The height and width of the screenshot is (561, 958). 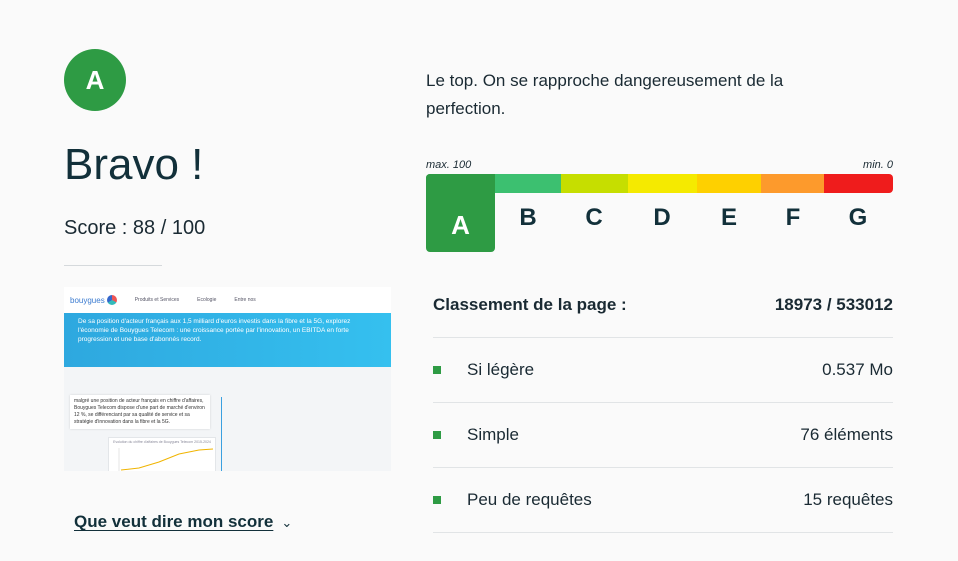 What do you see at coordinates (663, 435) in the screenshot?
I see `stat-row-elements: Simple 76 éléments` at bounding box center [663, 435].